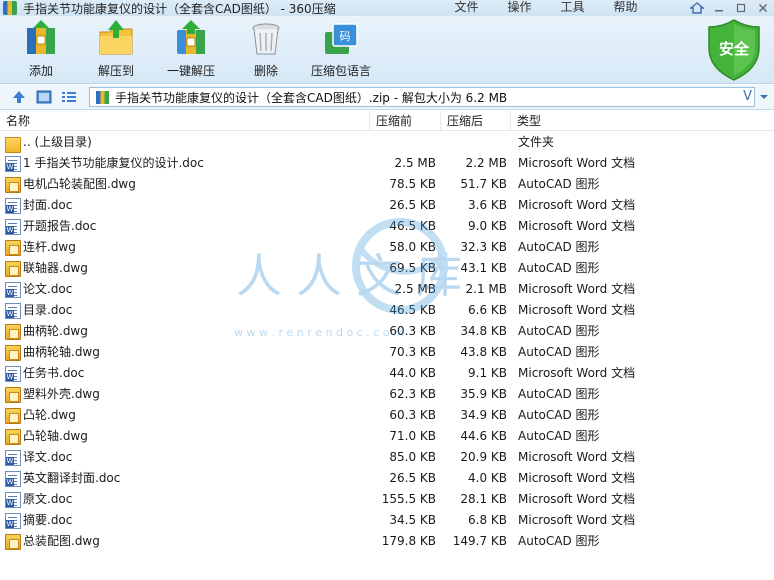 The image size is (774, 580). I want to click on file-name: 总装配图.dwg, so click(61, 541).